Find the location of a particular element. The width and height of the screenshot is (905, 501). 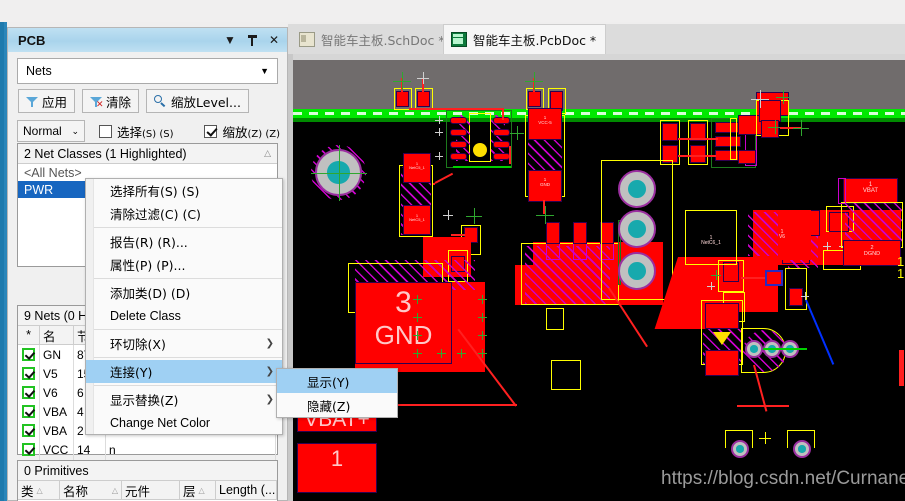

menu-item-loop-removal: 环切除(X) ❯ is located at coordinates (184, 343).